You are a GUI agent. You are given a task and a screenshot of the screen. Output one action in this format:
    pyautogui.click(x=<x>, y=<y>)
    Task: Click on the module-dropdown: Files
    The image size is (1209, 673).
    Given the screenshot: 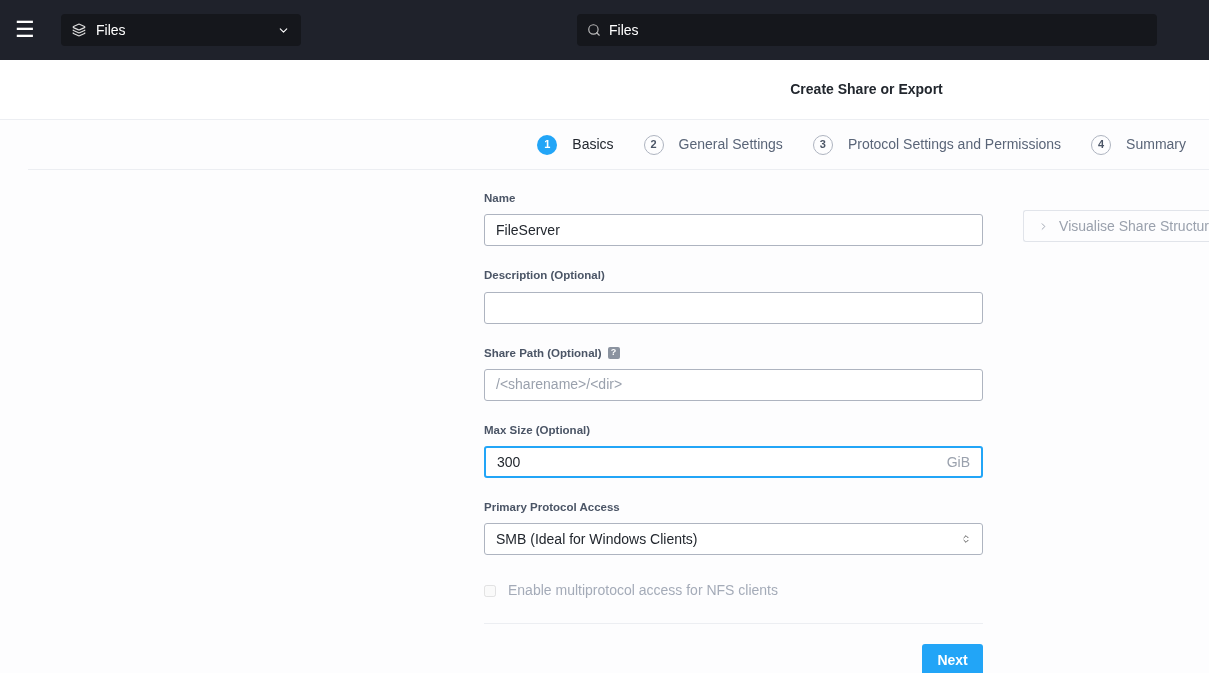 What is the action you would take?
    pyautogui.click(x=181, y=30)
    